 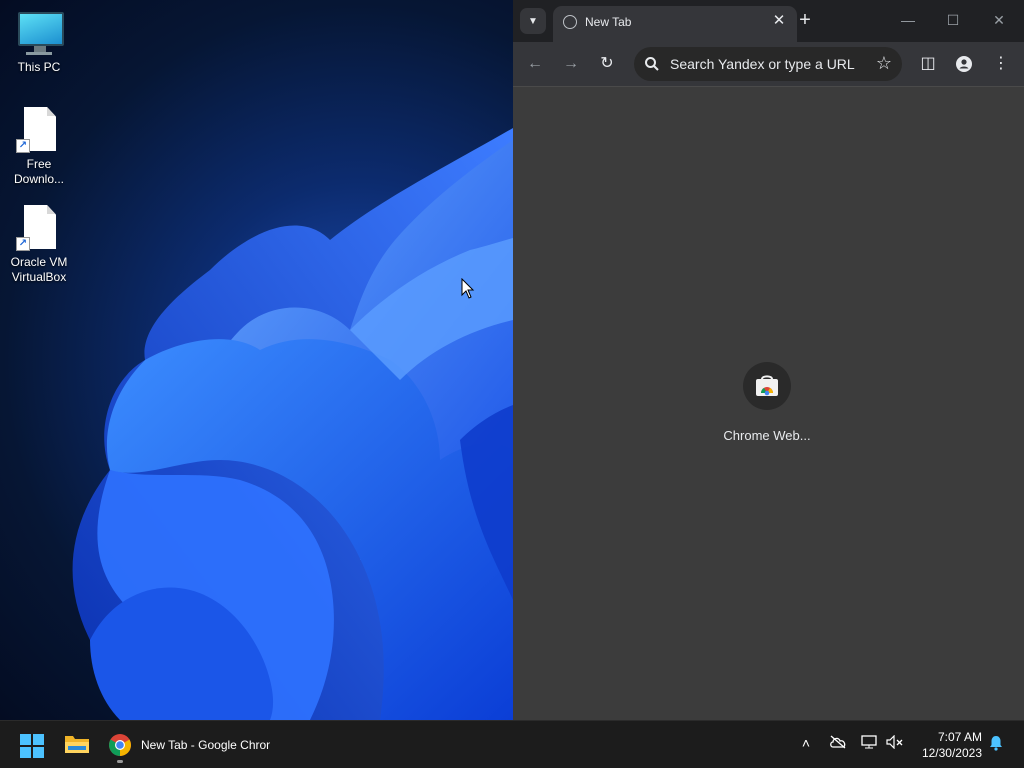 I want to click on running-indicator, so click(x=120, y=761).